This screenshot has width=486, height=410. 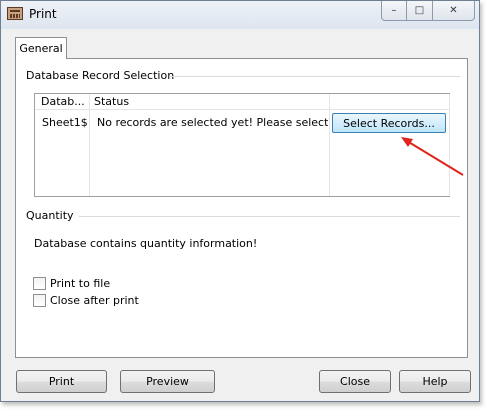 What do you see at coordinates (146, 243) in the screenshot?
I see `quantity-info-text: Database contains quantity information!` at bounding box center [146, 243].